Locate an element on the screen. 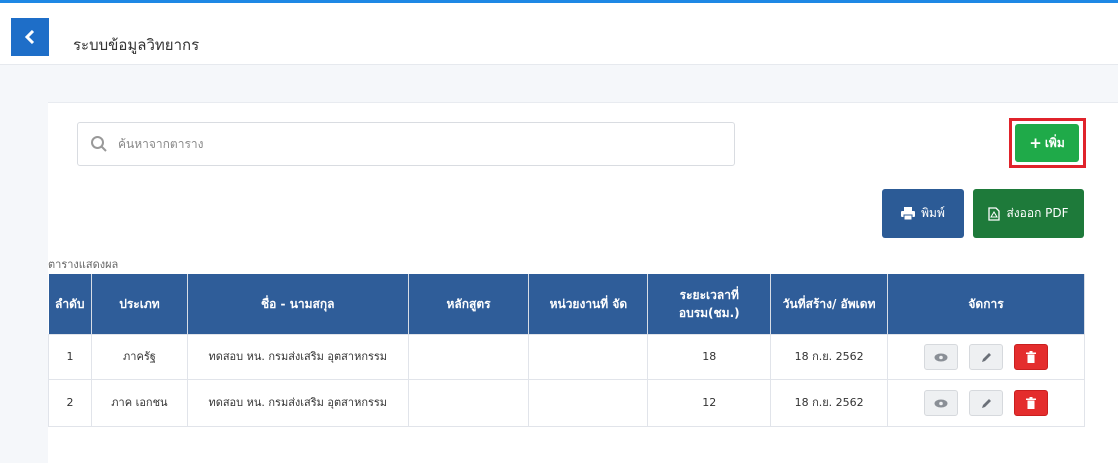 The width and height of the screenshot is (1118, 463). print-button-label: พิมพ์ is located at coordinates (933, 213).